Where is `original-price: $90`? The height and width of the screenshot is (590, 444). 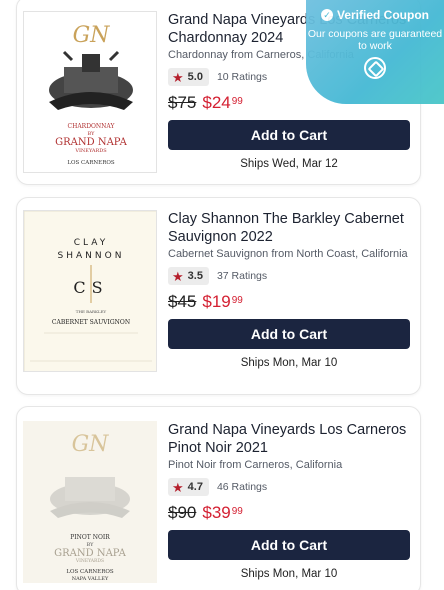
original-price: $90 is located at coordinates (182, 512).